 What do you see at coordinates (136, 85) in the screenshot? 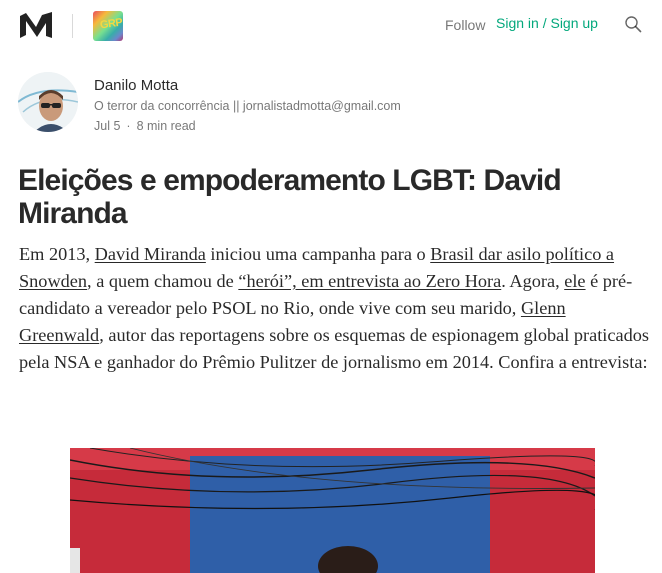
I see `author-name: Danilo Motta` at bounding box center [136, 85].